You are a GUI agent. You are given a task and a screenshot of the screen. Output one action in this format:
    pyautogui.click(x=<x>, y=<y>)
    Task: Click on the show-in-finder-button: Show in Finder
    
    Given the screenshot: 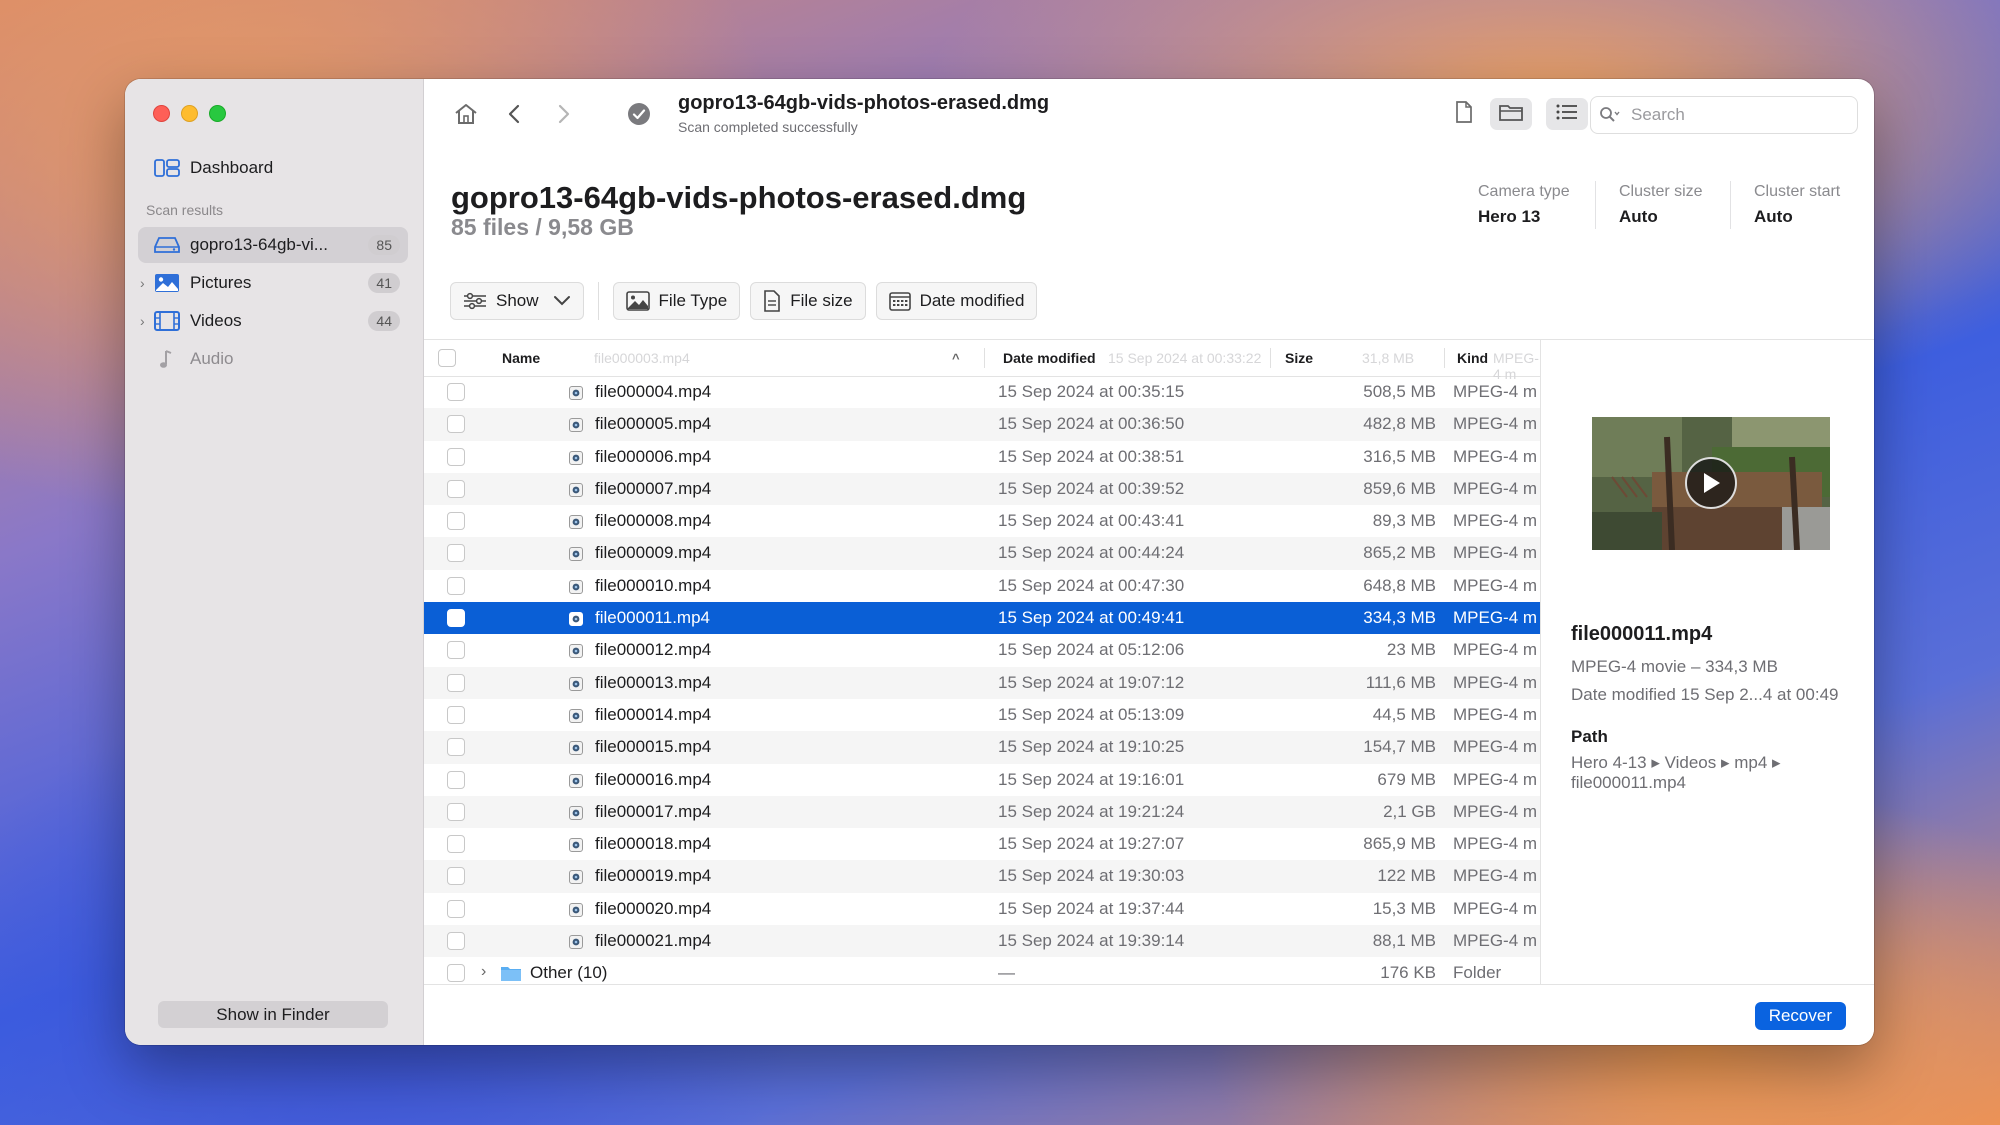 What is the action you would take?
    pyautogui.click(x=273, y=1014)
    